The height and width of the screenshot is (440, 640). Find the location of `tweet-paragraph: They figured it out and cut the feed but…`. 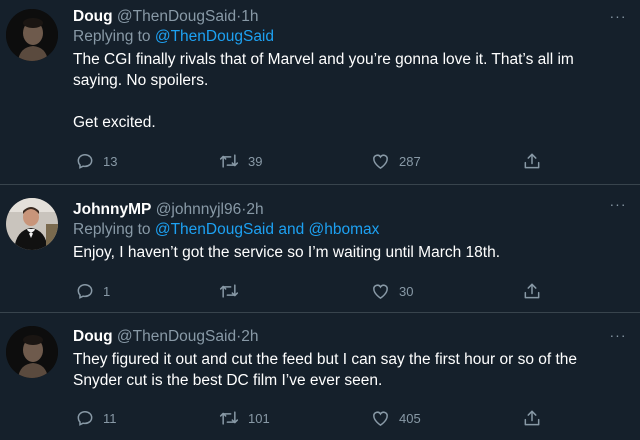

tweet-paragraph: They figured it out and cut the feed but… is located at coordinates (325, 370).